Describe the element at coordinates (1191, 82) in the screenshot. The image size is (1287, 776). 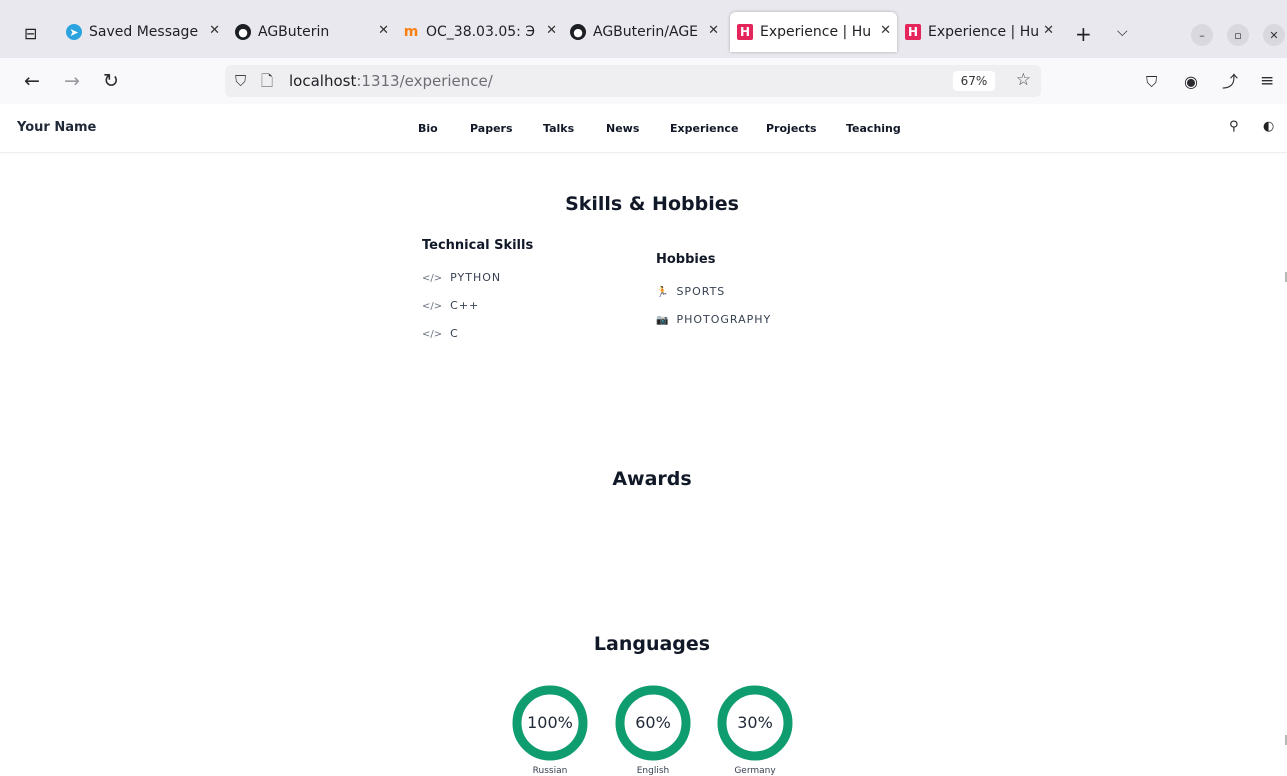
I see `account-icon: ◉` at that location.